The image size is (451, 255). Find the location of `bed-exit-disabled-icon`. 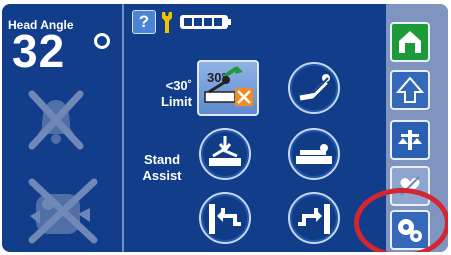

bed-exit-disabled-icon is located at coordinates (60, 210).